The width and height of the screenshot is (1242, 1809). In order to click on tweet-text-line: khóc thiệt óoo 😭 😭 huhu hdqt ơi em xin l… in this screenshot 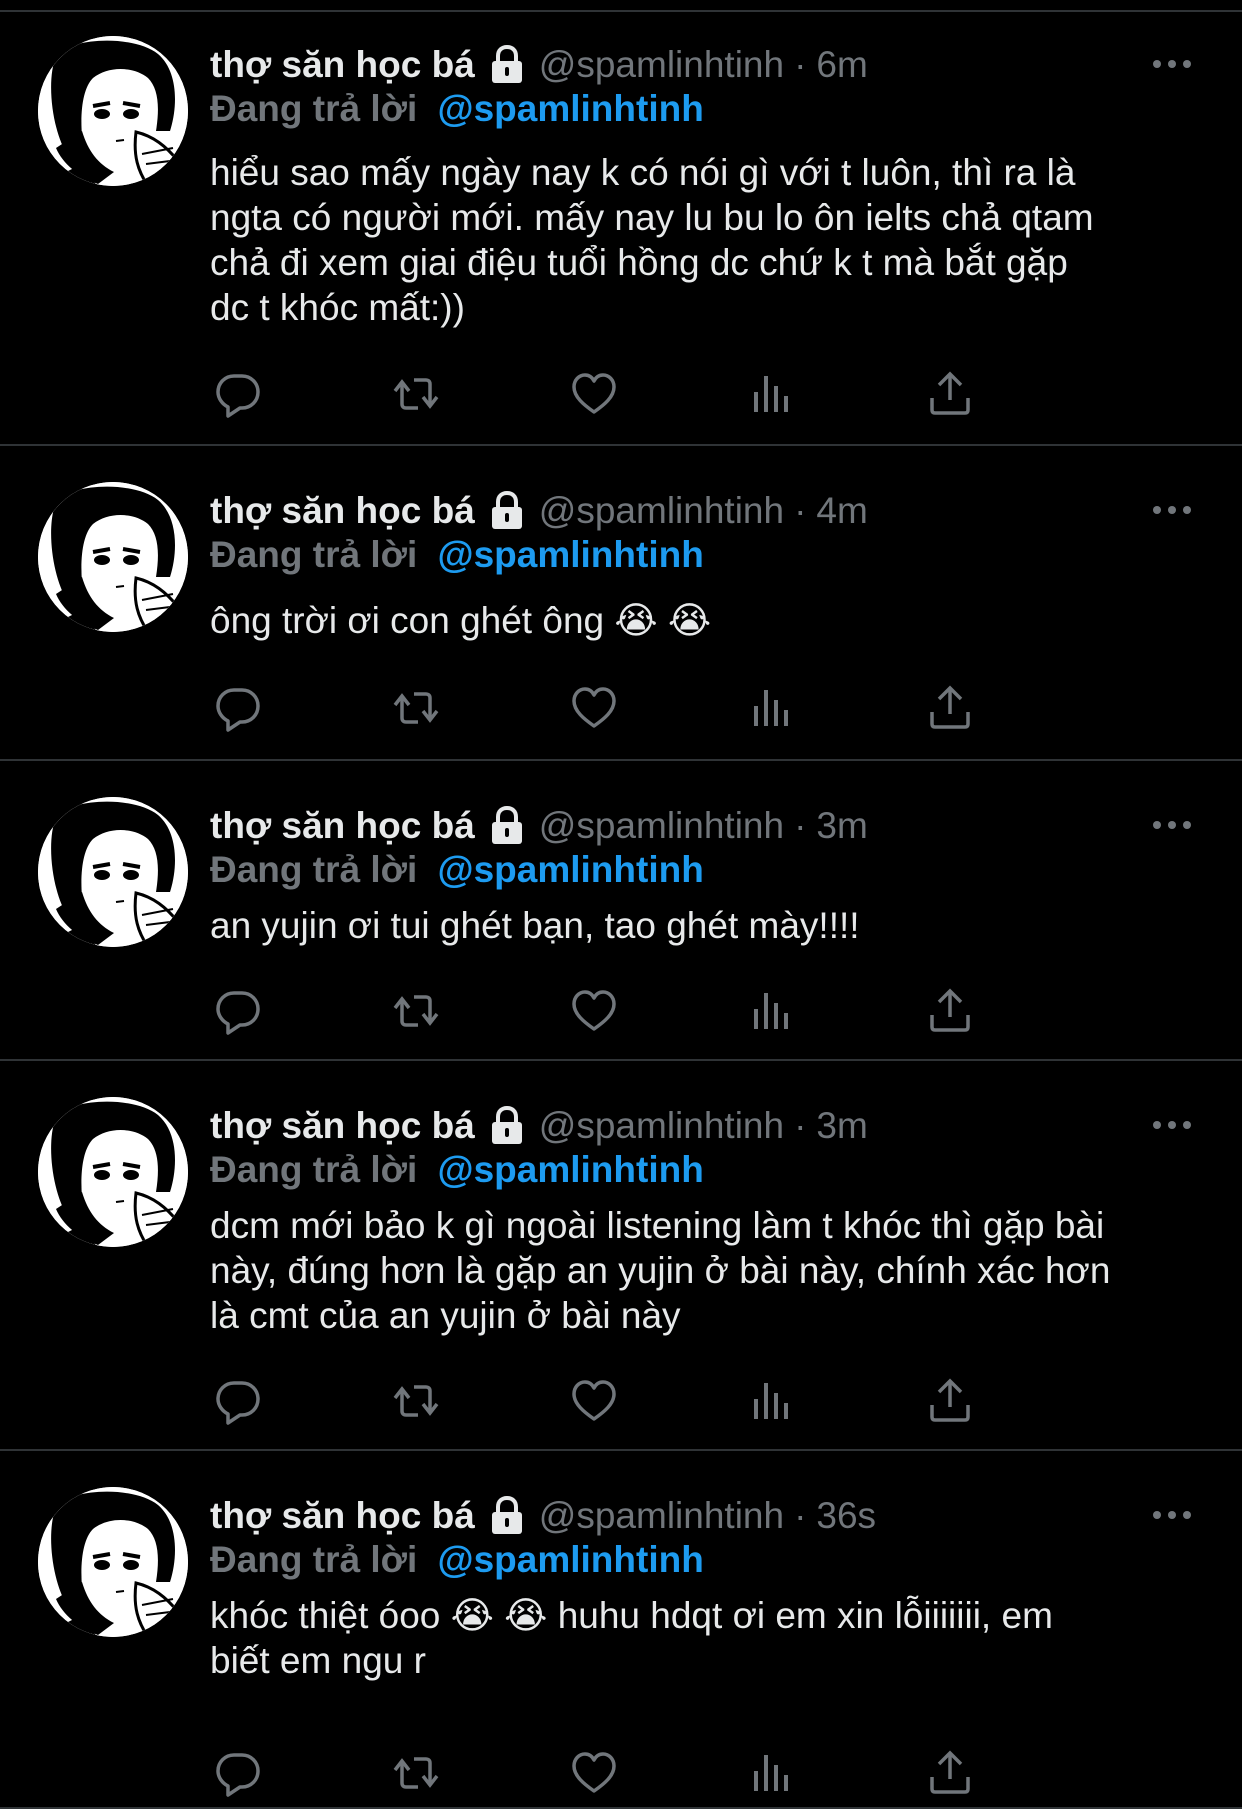, I will do `click(631, 1615)`.